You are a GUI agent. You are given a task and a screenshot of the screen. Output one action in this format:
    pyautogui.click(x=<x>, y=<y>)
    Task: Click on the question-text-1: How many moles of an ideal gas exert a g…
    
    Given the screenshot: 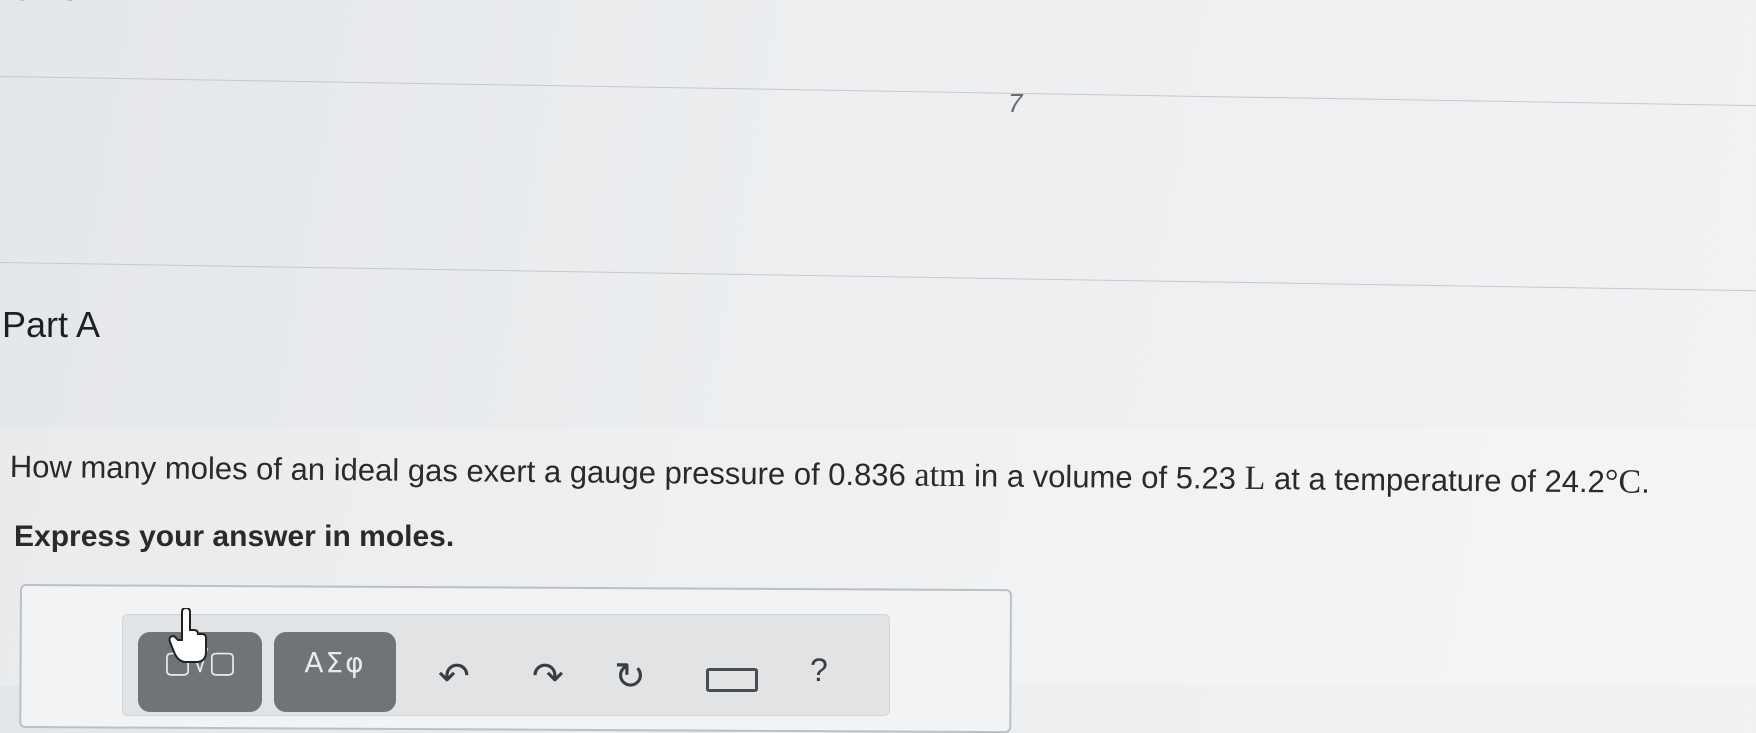 What is the action you would take?
    pyautogui.click(x=462, y=470)
    